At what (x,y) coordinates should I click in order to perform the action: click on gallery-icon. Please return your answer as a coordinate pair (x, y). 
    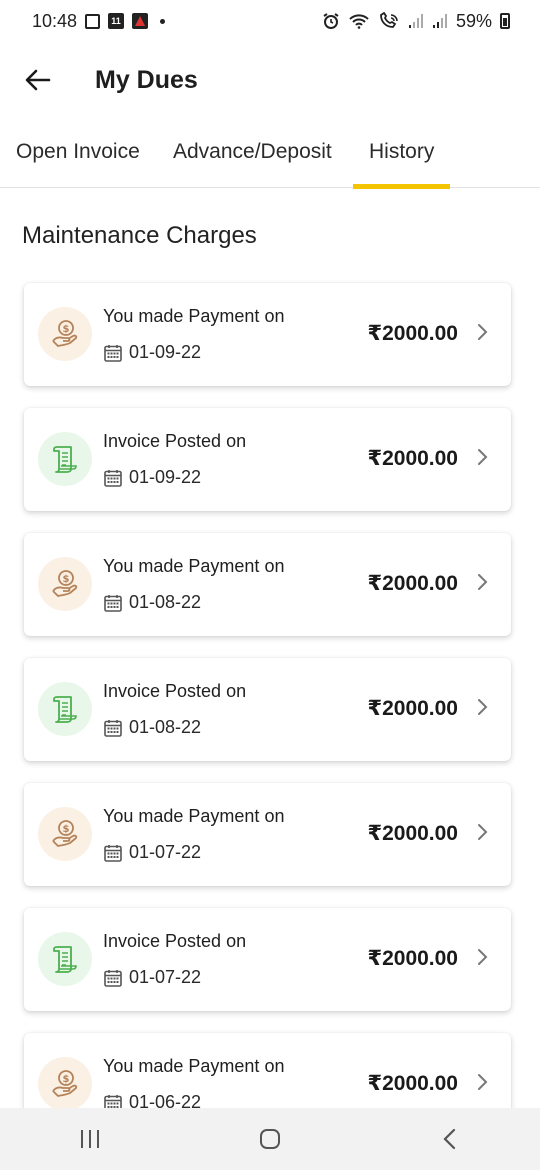
    Looking at the image, I should click on (93, 21).